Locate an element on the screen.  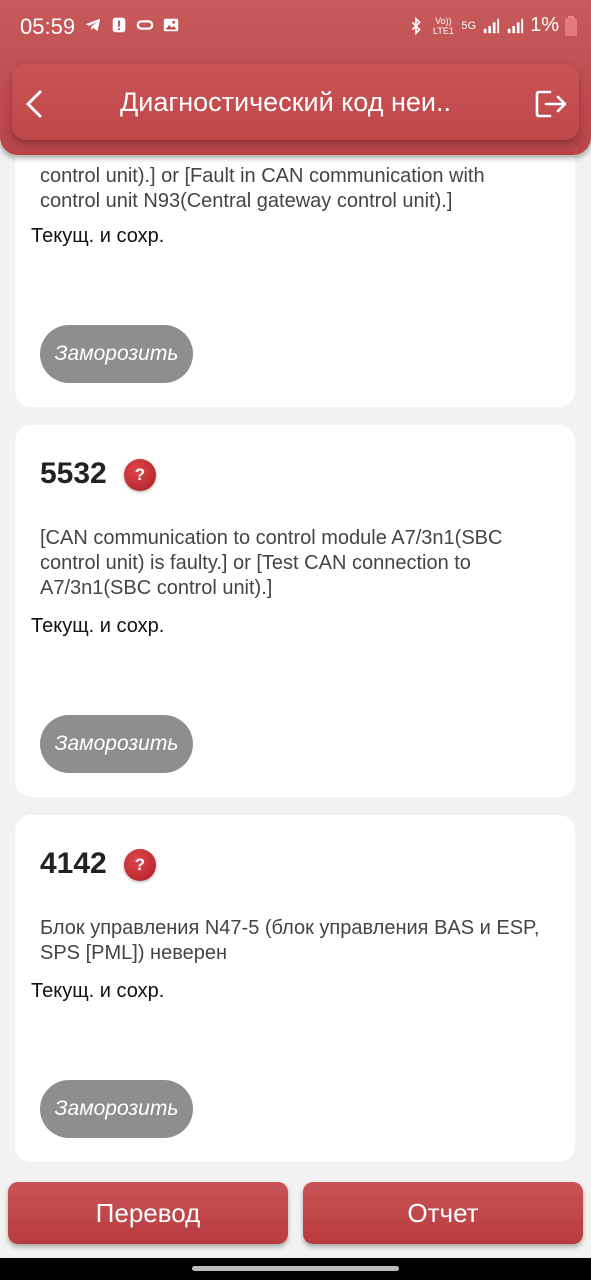
system-icons: Vo)) LTE1 5G 1% is located at coordinates (492, 25).